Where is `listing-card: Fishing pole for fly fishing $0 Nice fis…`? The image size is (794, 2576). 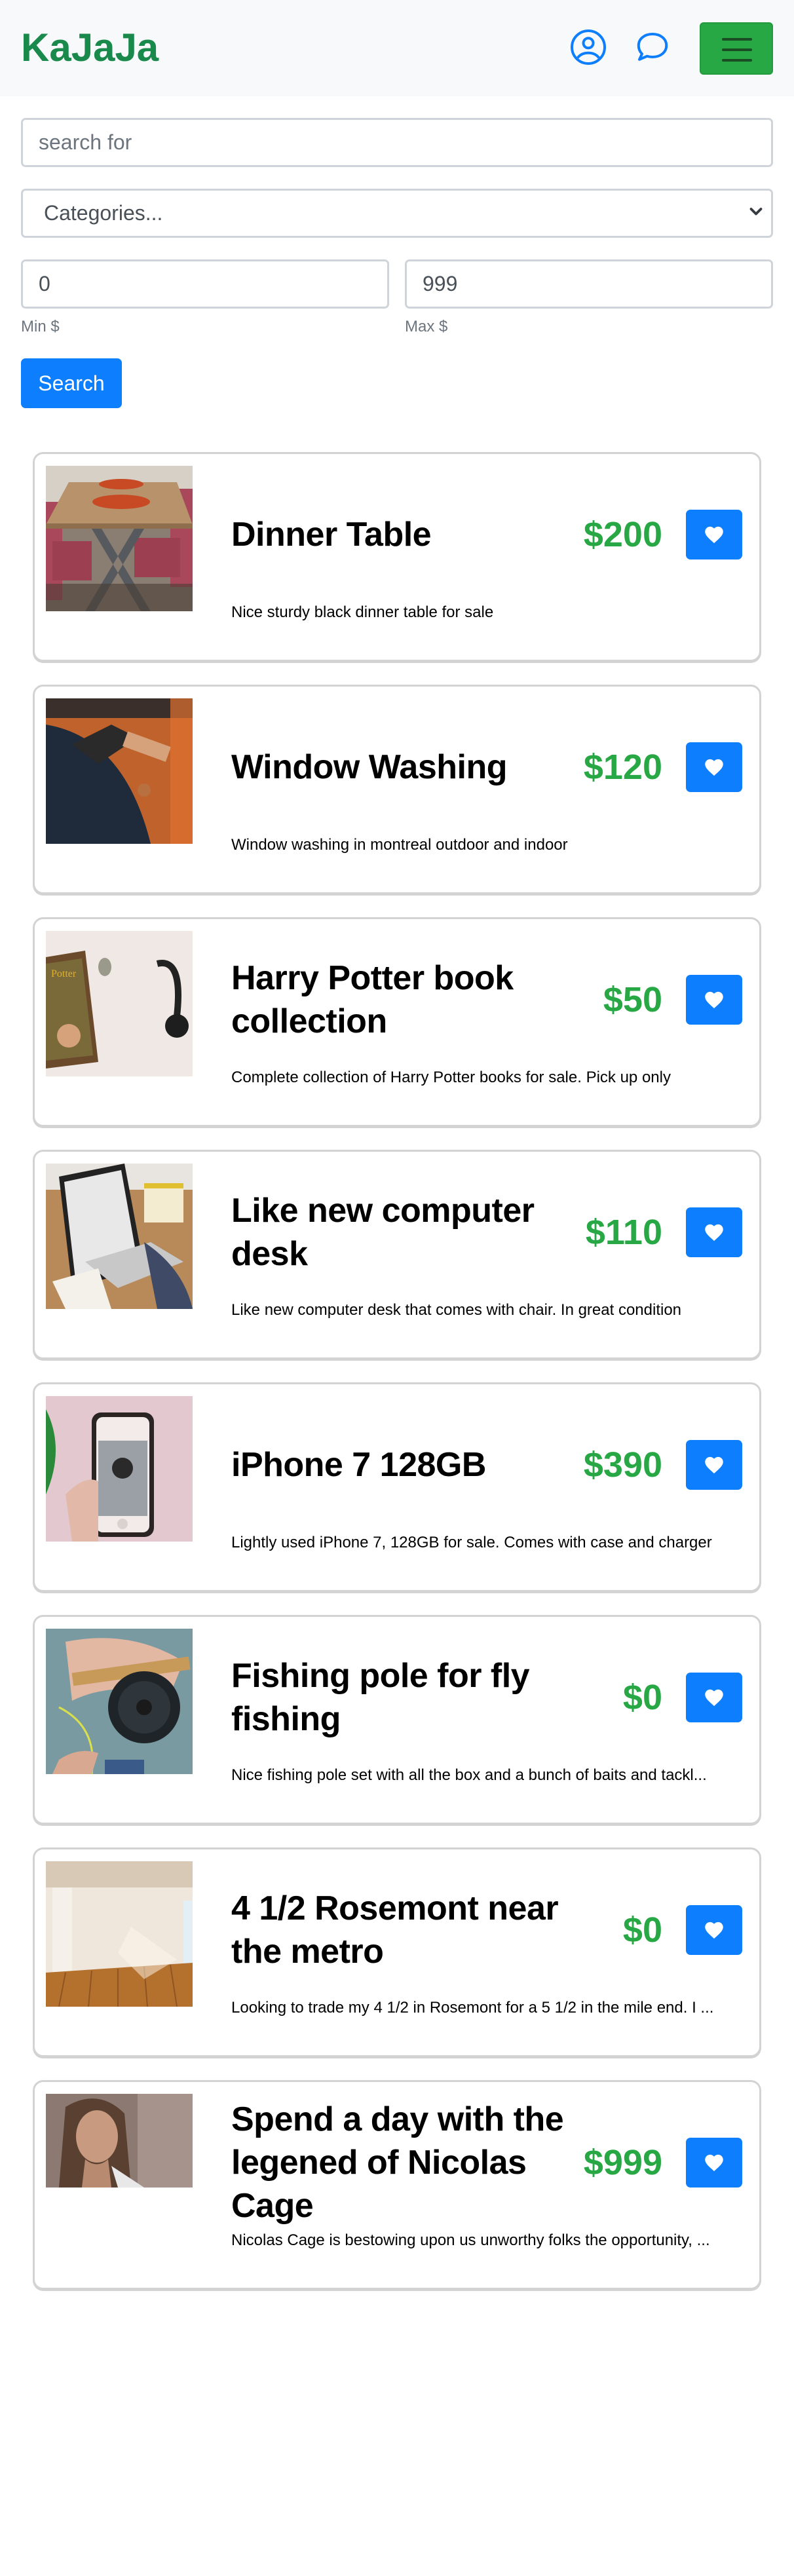 listing-card: Fishing pole for fly fishing $0 Nice fis… is located at coordinates (397, 1720).